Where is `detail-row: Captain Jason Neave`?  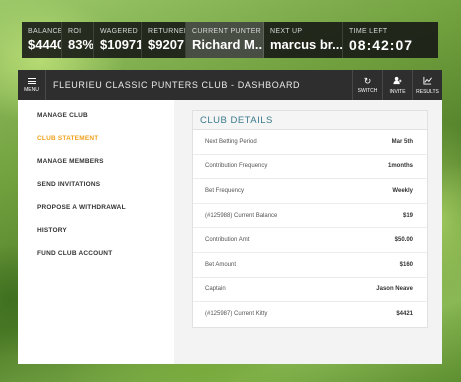 detail-row: Captain Jason Neave is located at coordinates (310, 290).